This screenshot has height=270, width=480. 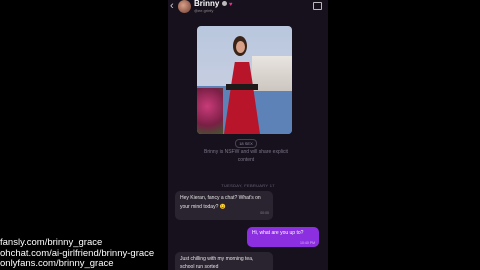 What do you see at coordinates (248, 185) in the screenshot?
I see `date-divider: TUESDAY, FEBRUARY 17` at bounding box center [248, 185].